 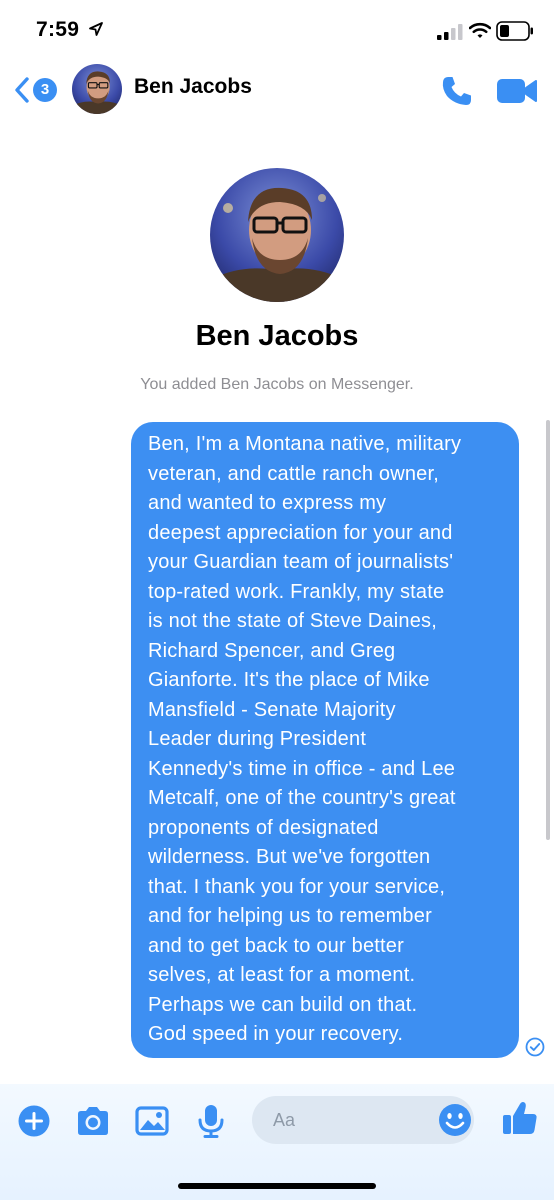 I want to click on message-text-line: Mansfield - Senate Majority, so click(x=272, y=709).